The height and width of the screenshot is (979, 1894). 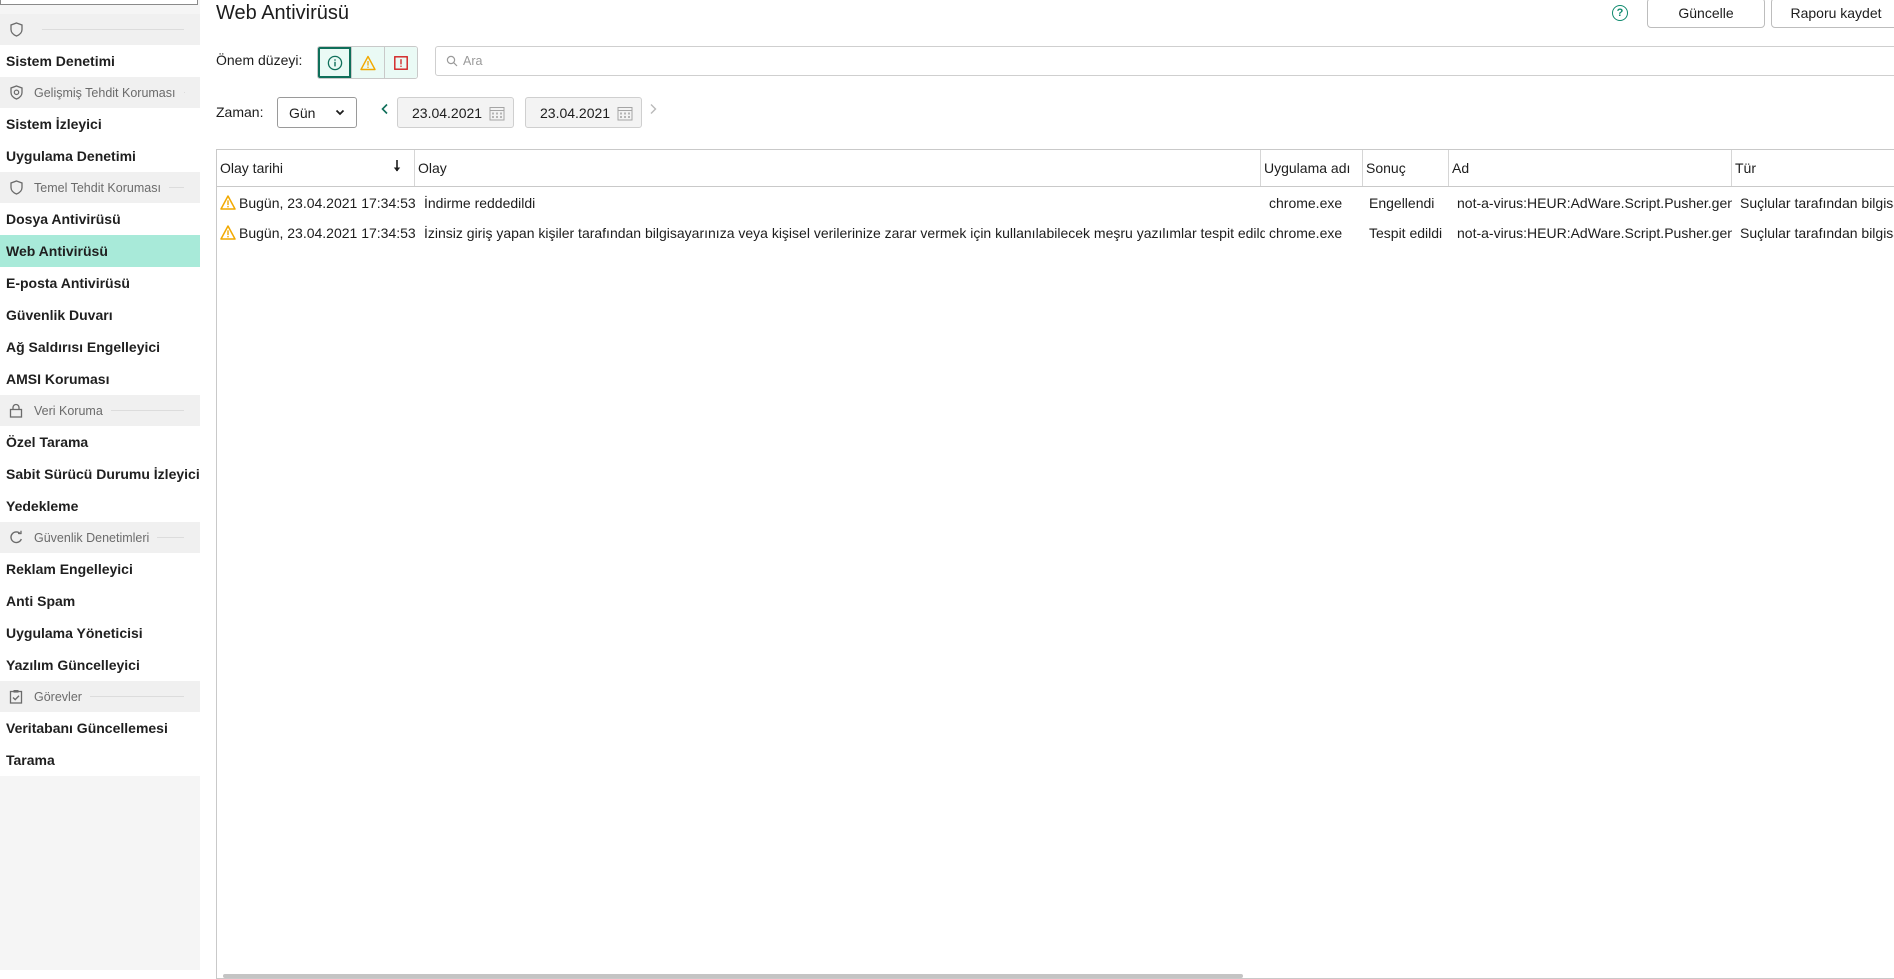 What do you see at coordinates (100, 124) in the screenshot?
I see `sidebar-item-sistem-izleyici: Sistem İzleyici` at bounding box center [100, 124].